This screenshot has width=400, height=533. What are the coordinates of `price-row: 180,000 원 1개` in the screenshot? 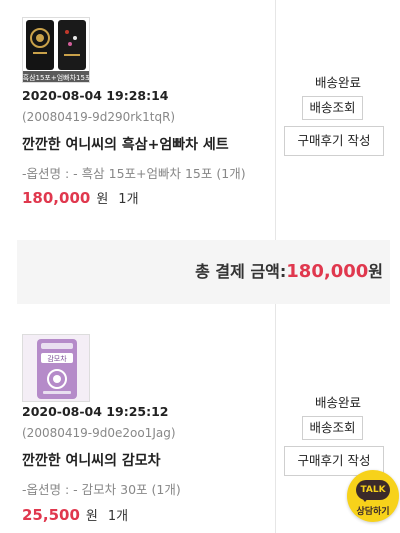 It's located at (80, 197).